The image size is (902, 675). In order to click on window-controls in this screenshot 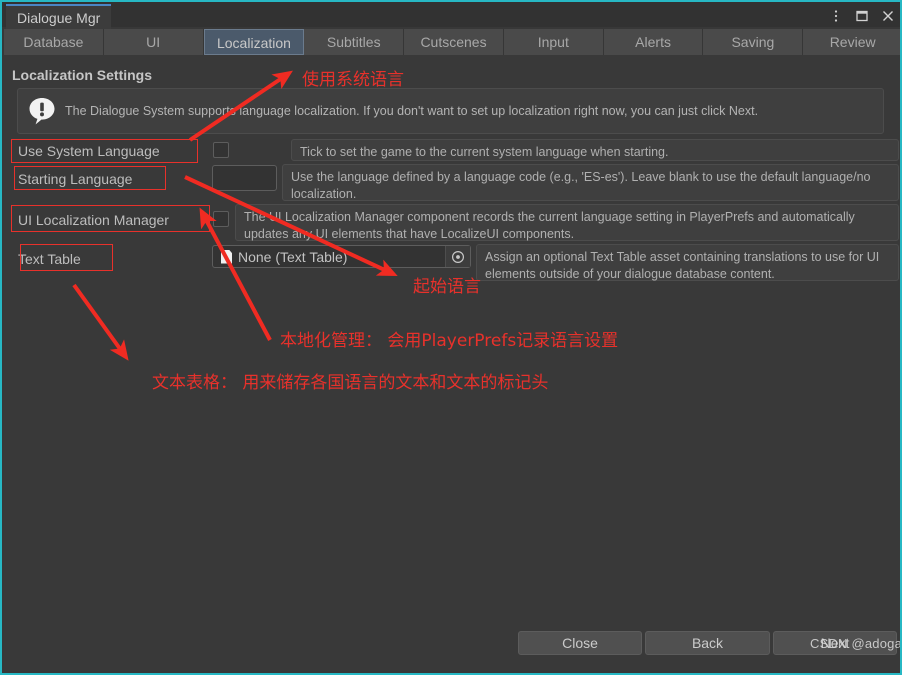, I will do `click(862, 15)`.